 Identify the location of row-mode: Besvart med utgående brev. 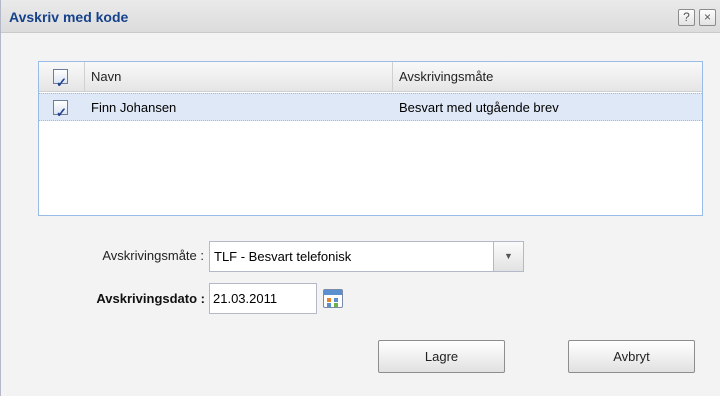
(479, 107).